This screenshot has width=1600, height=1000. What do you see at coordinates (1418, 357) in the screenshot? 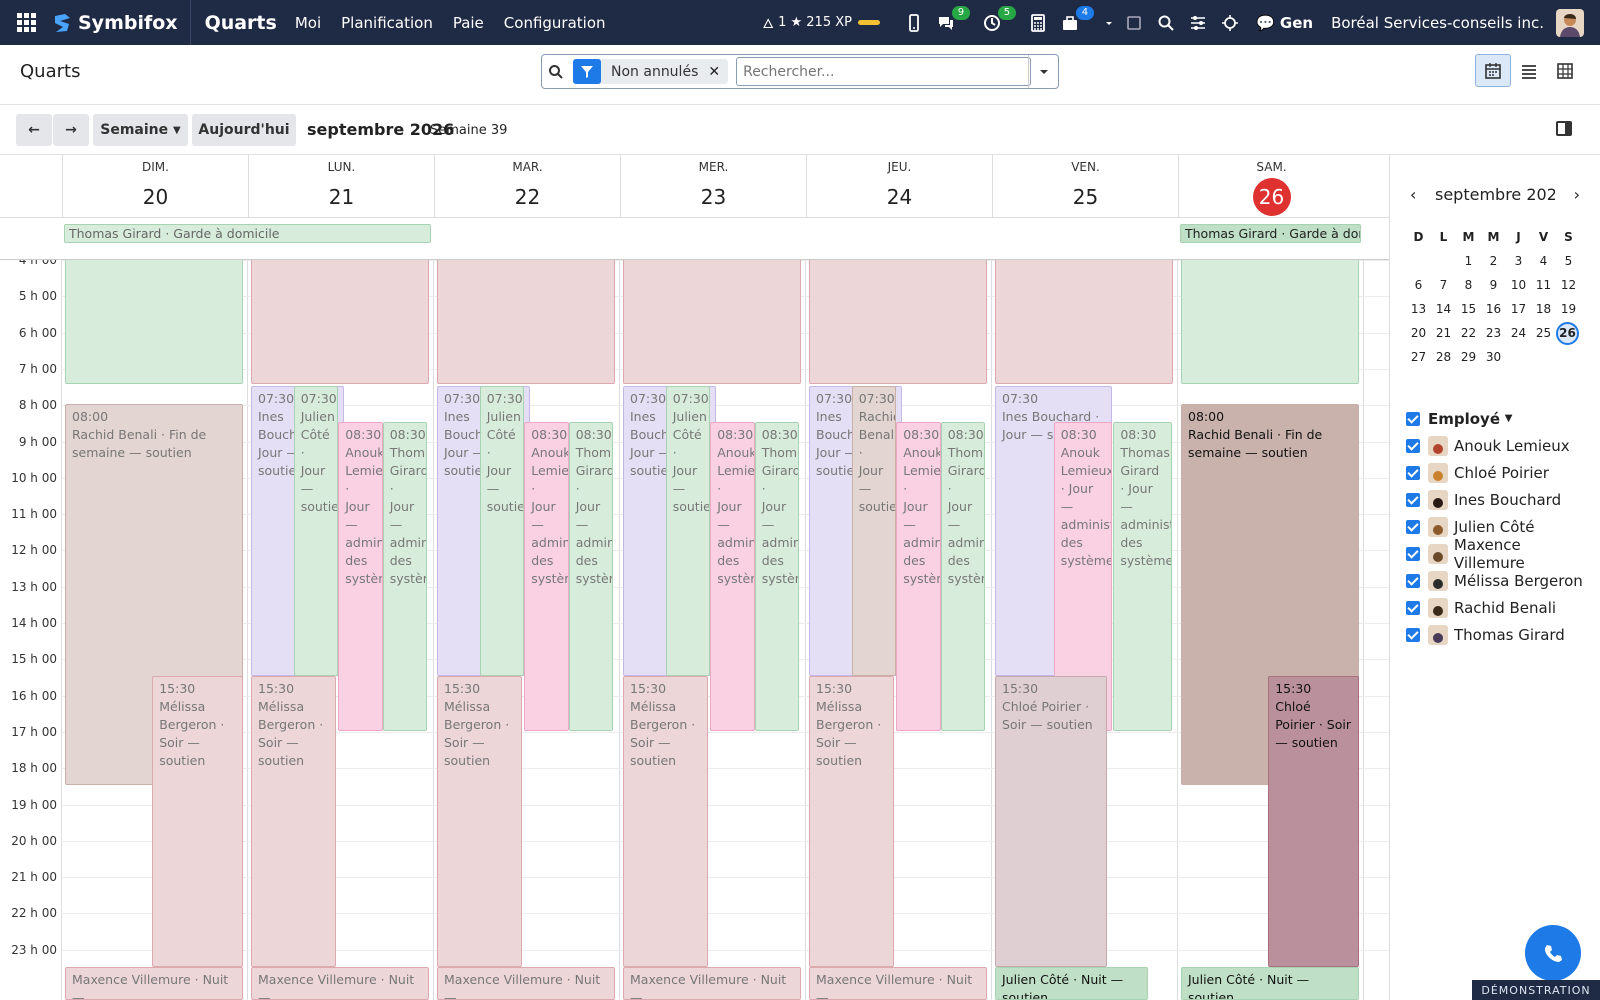
I see `mini-calendar-day: 27` at bounding box center [1418, 357].